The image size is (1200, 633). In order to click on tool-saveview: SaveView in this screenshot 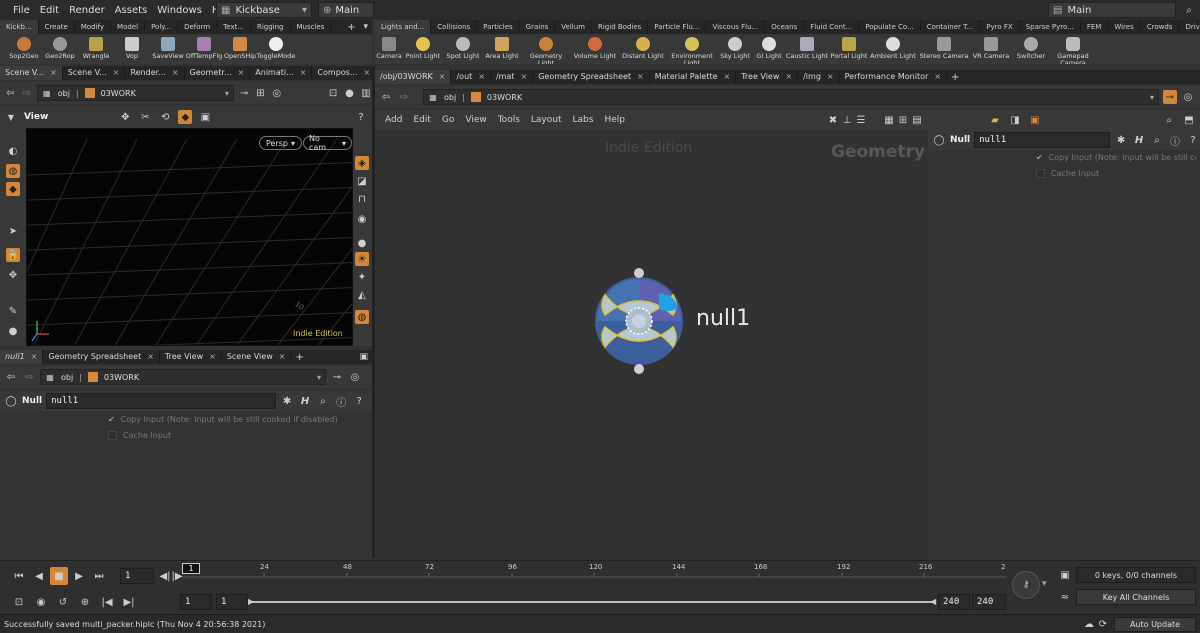, I will do `click(168, 47)`.